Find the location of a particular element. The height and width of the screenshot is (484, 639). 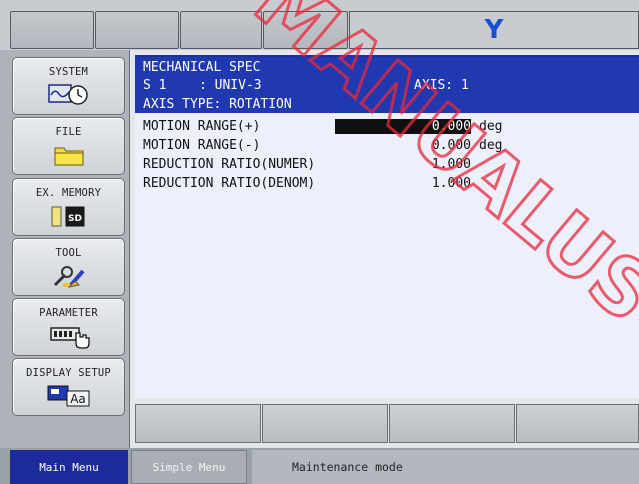

menu-ex-memory-button: EX. MEMORY SD is located at coordinates (68, 207).